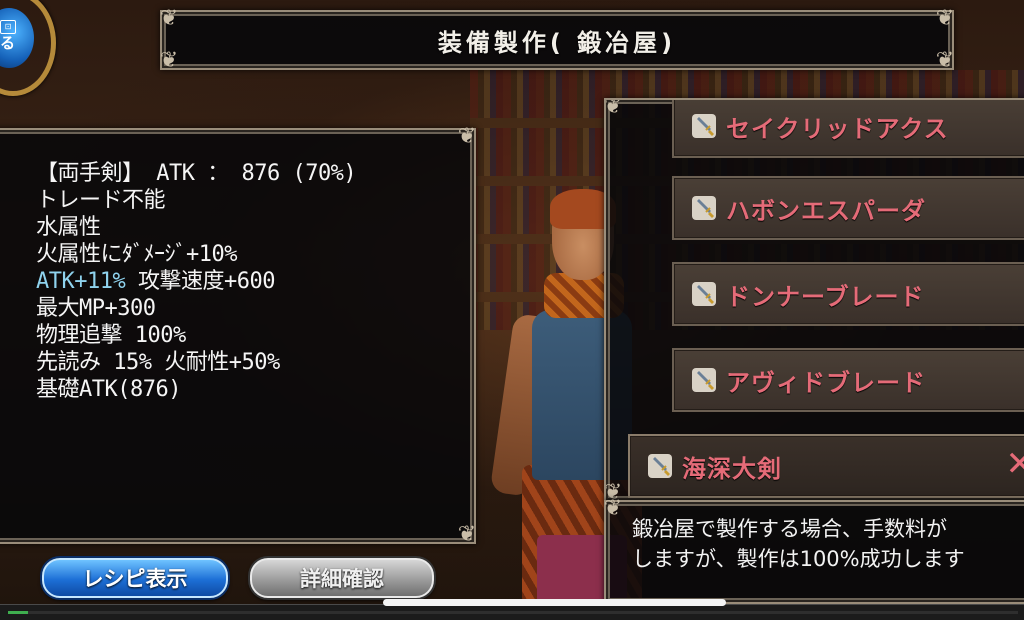 This screenshot has height=620, width=1024. Describe the element at coordinates (196, 227) in the screenshot. I see `stat-line: 水属性` at that location.